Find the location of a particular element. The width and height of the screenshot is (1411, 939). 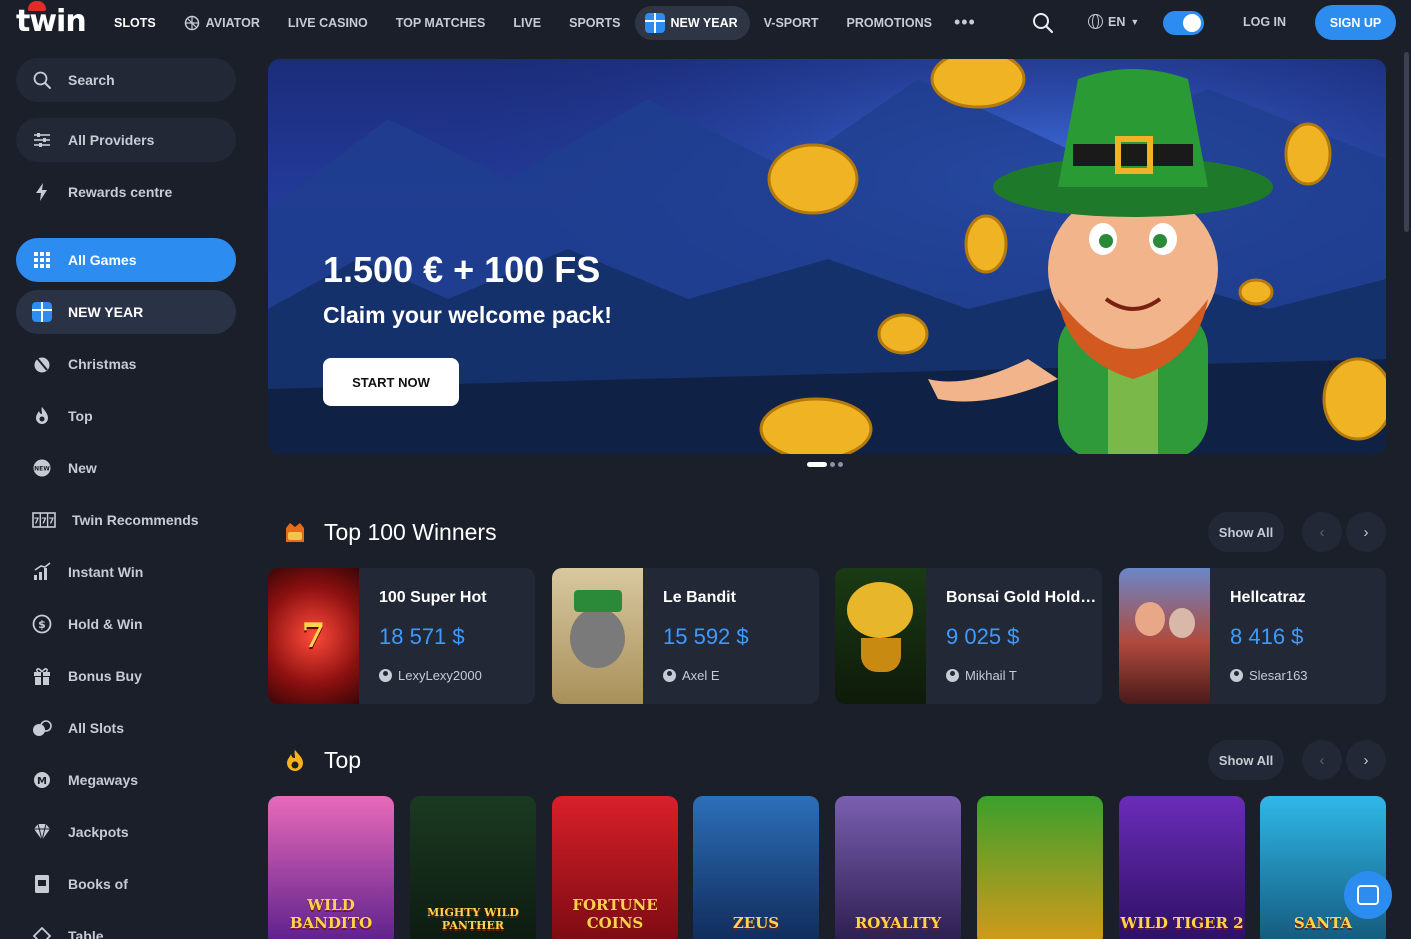

game-tile: ROYALITY is located at coordinates (898, 867).